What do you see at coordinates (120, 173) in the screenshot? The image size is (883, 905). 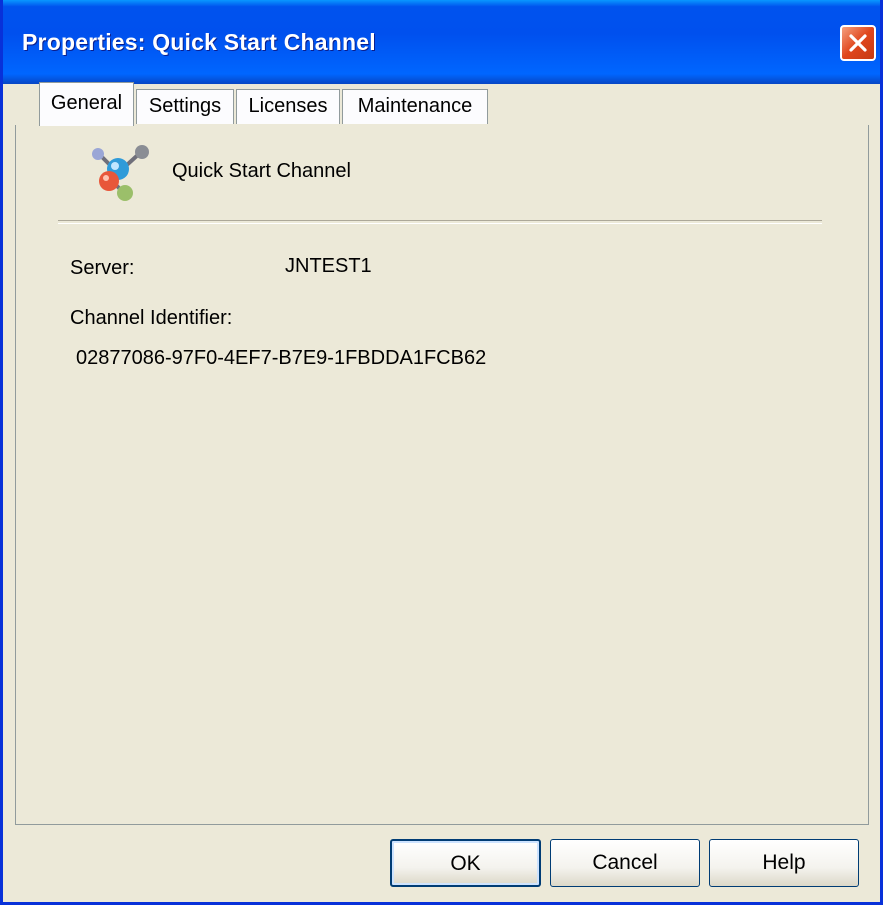 I see `channel-molecule-icon` at bounding box center [120, 173].